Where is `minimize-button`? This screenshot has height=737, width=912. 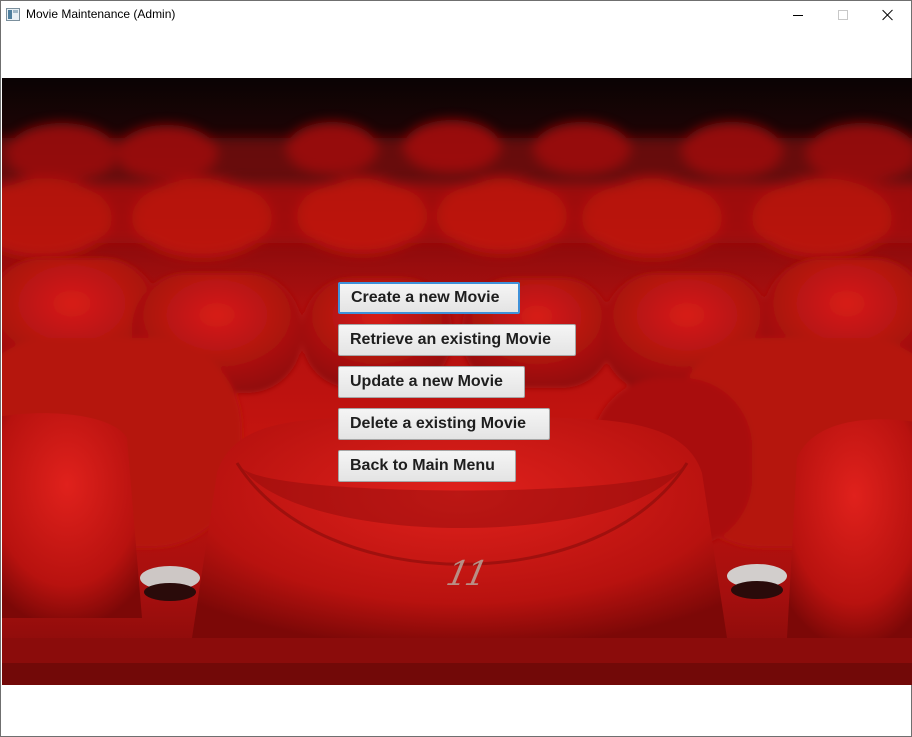 minimize-button is located at coordinates (798, 15).